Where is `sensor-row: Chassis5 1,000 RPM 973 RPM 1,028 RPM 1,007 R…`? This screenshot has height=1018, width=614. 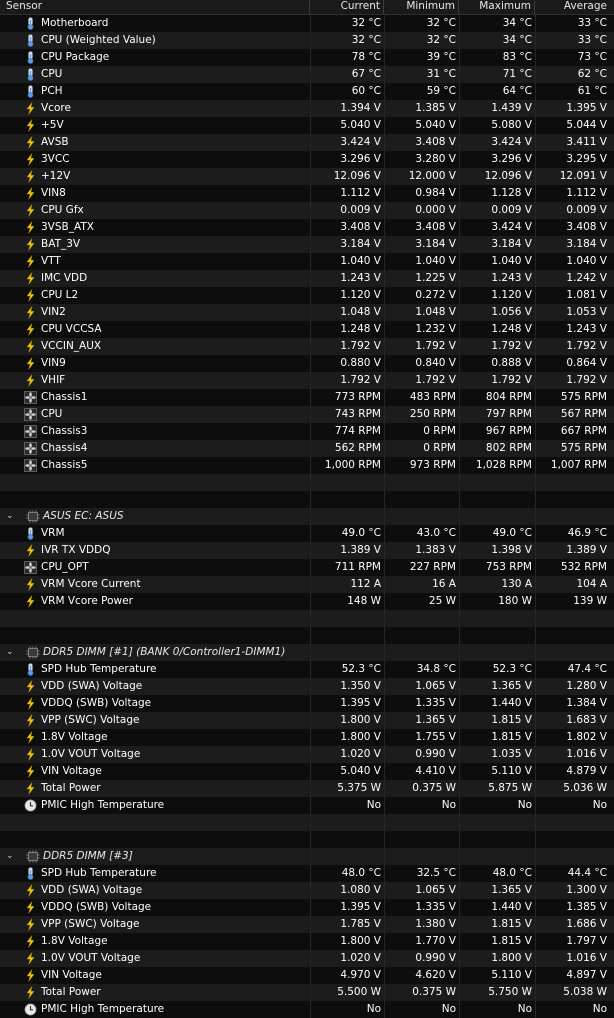
sensor-row: Chassis5 1,000 RPM 973 RPM 1,028 RPM 1,007 R… is located at coordinates (307, 465).